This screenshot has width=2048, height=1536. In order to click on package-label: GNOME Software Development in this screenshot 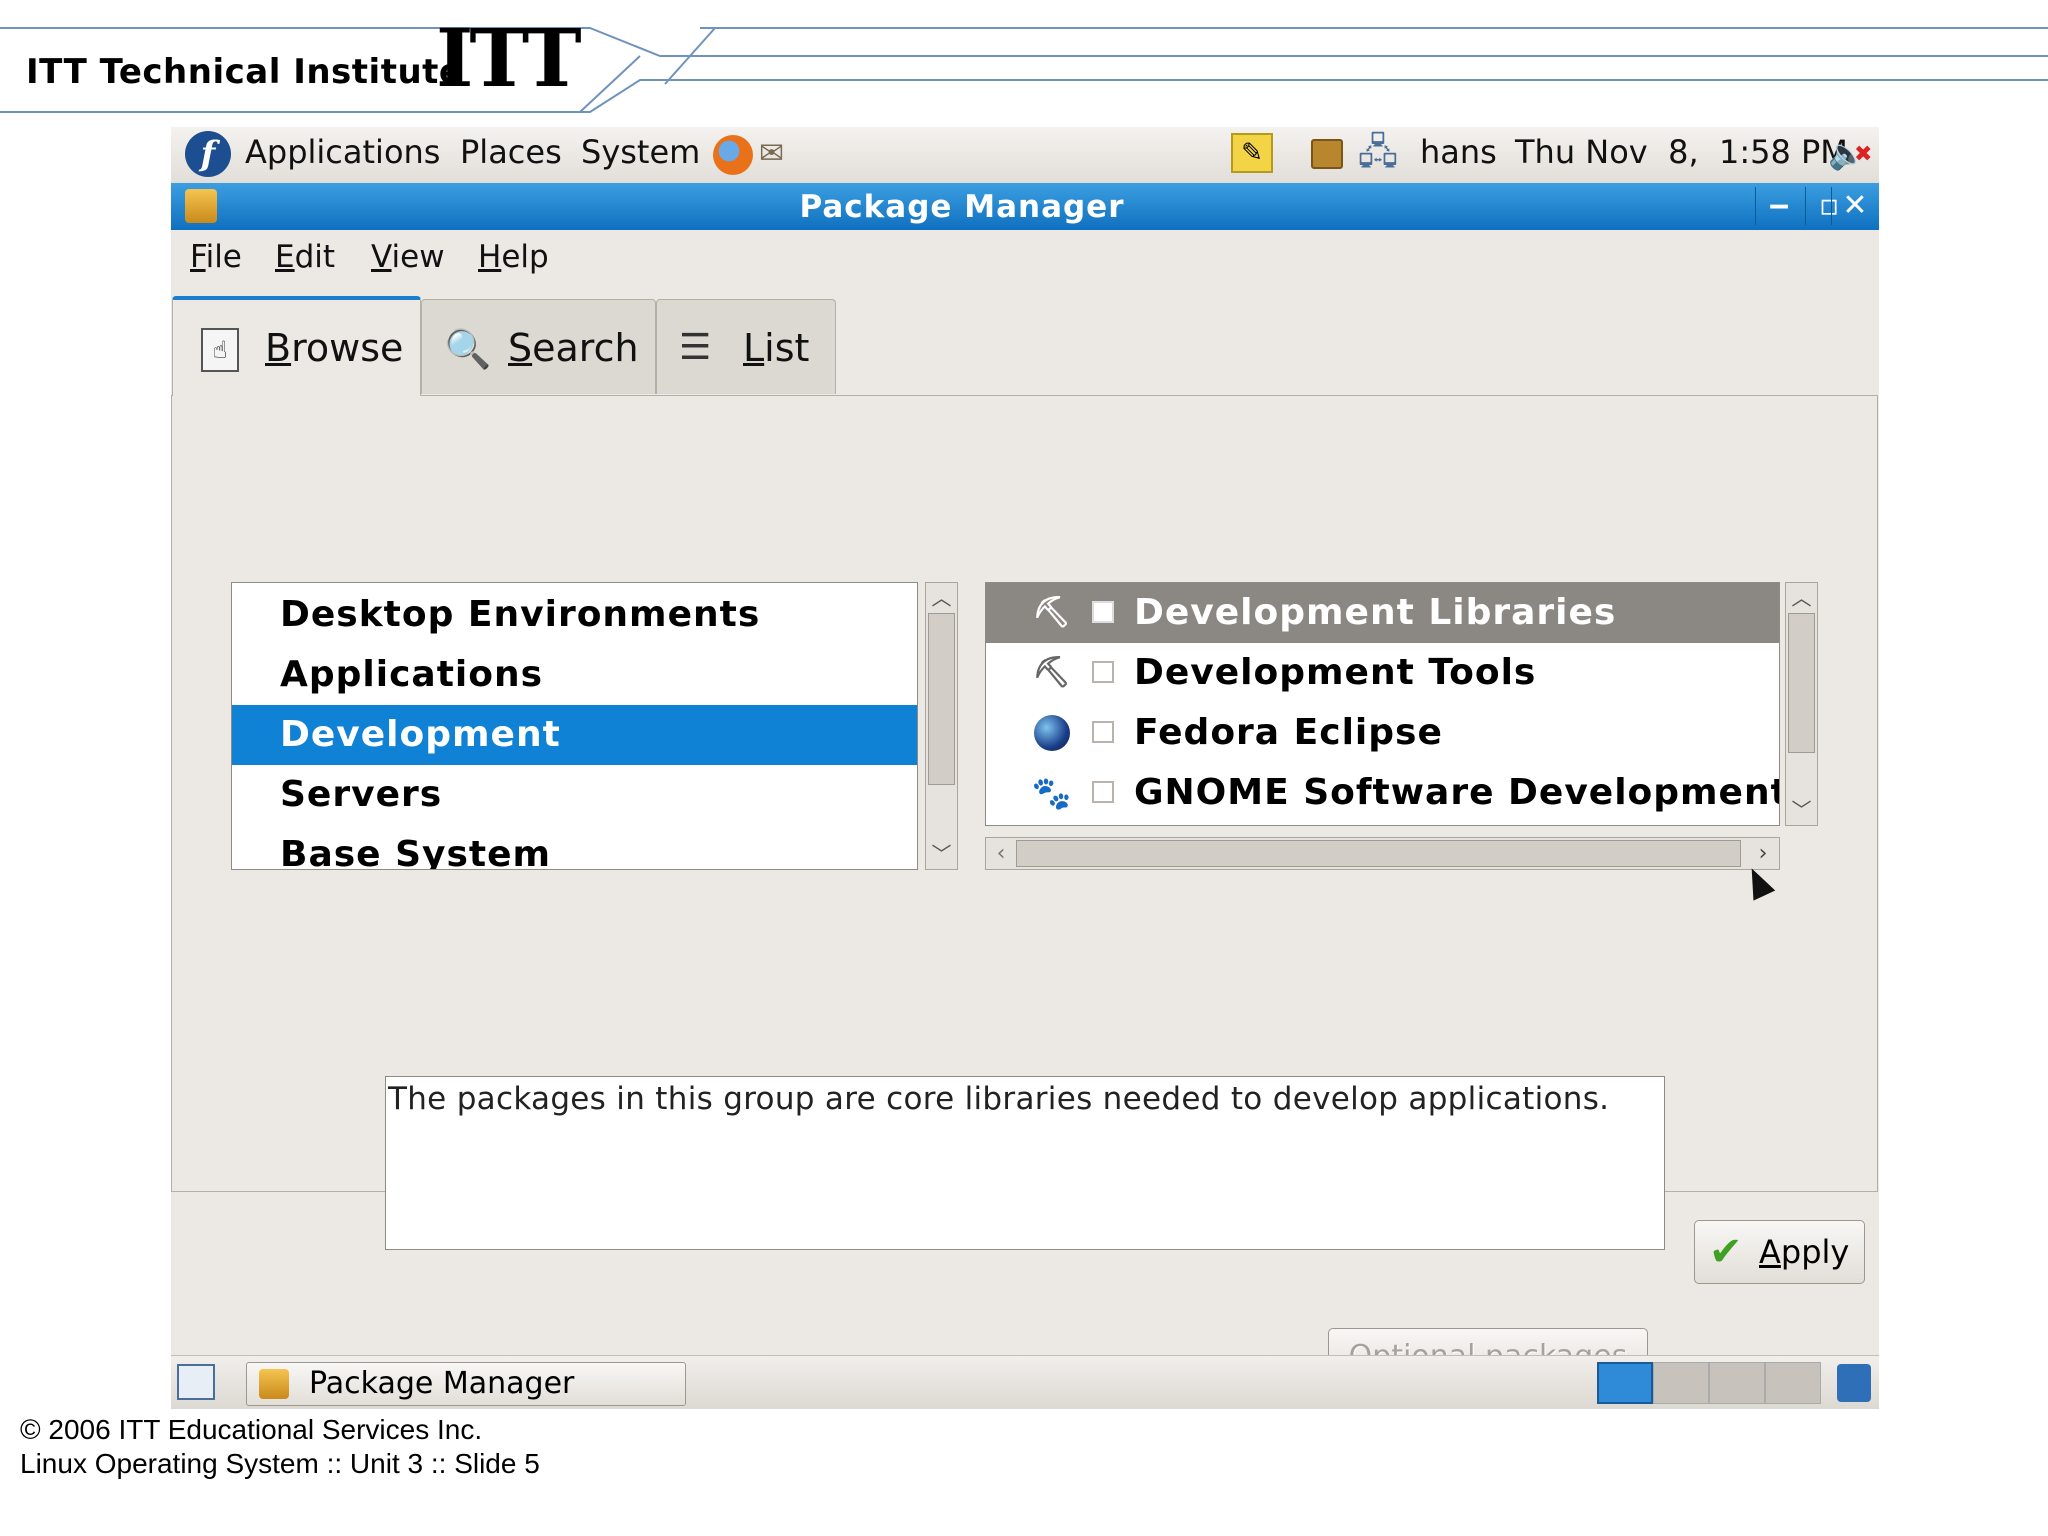, I will do `click(1457, 792)`.